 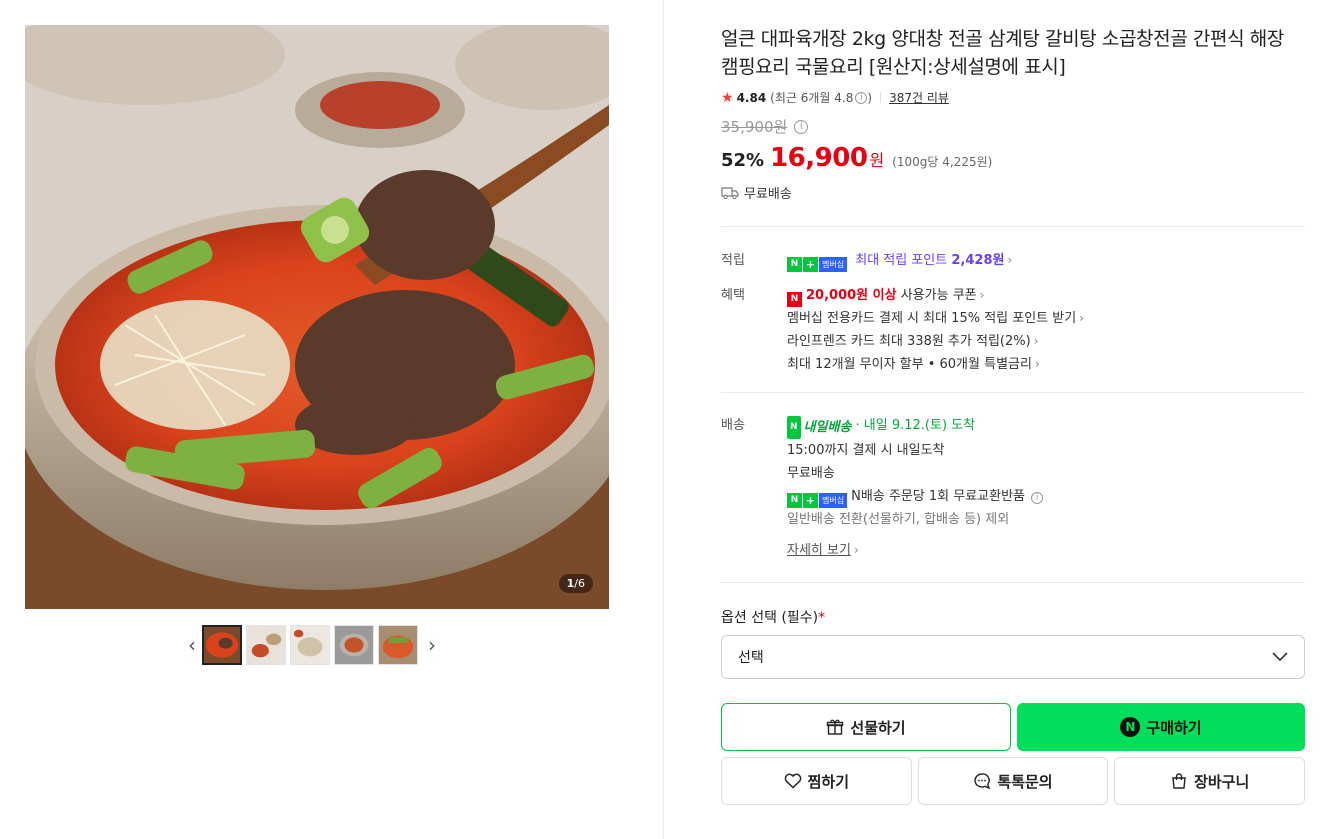 What do you see at coordinates (1013, 657) in the screenshot?
I see `option-select: 선택` at bounding box center [1013, 657].